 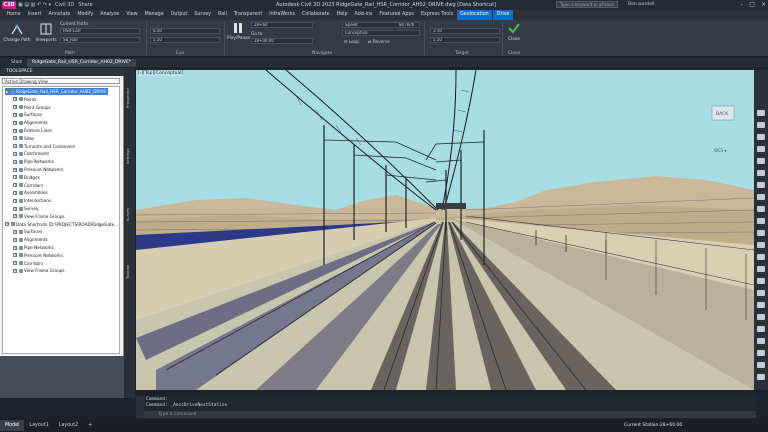 What do you see at coordinates (23, 138) in the screenshot?
I see `tree-node: + Sites` at bounding box center [23, 138].